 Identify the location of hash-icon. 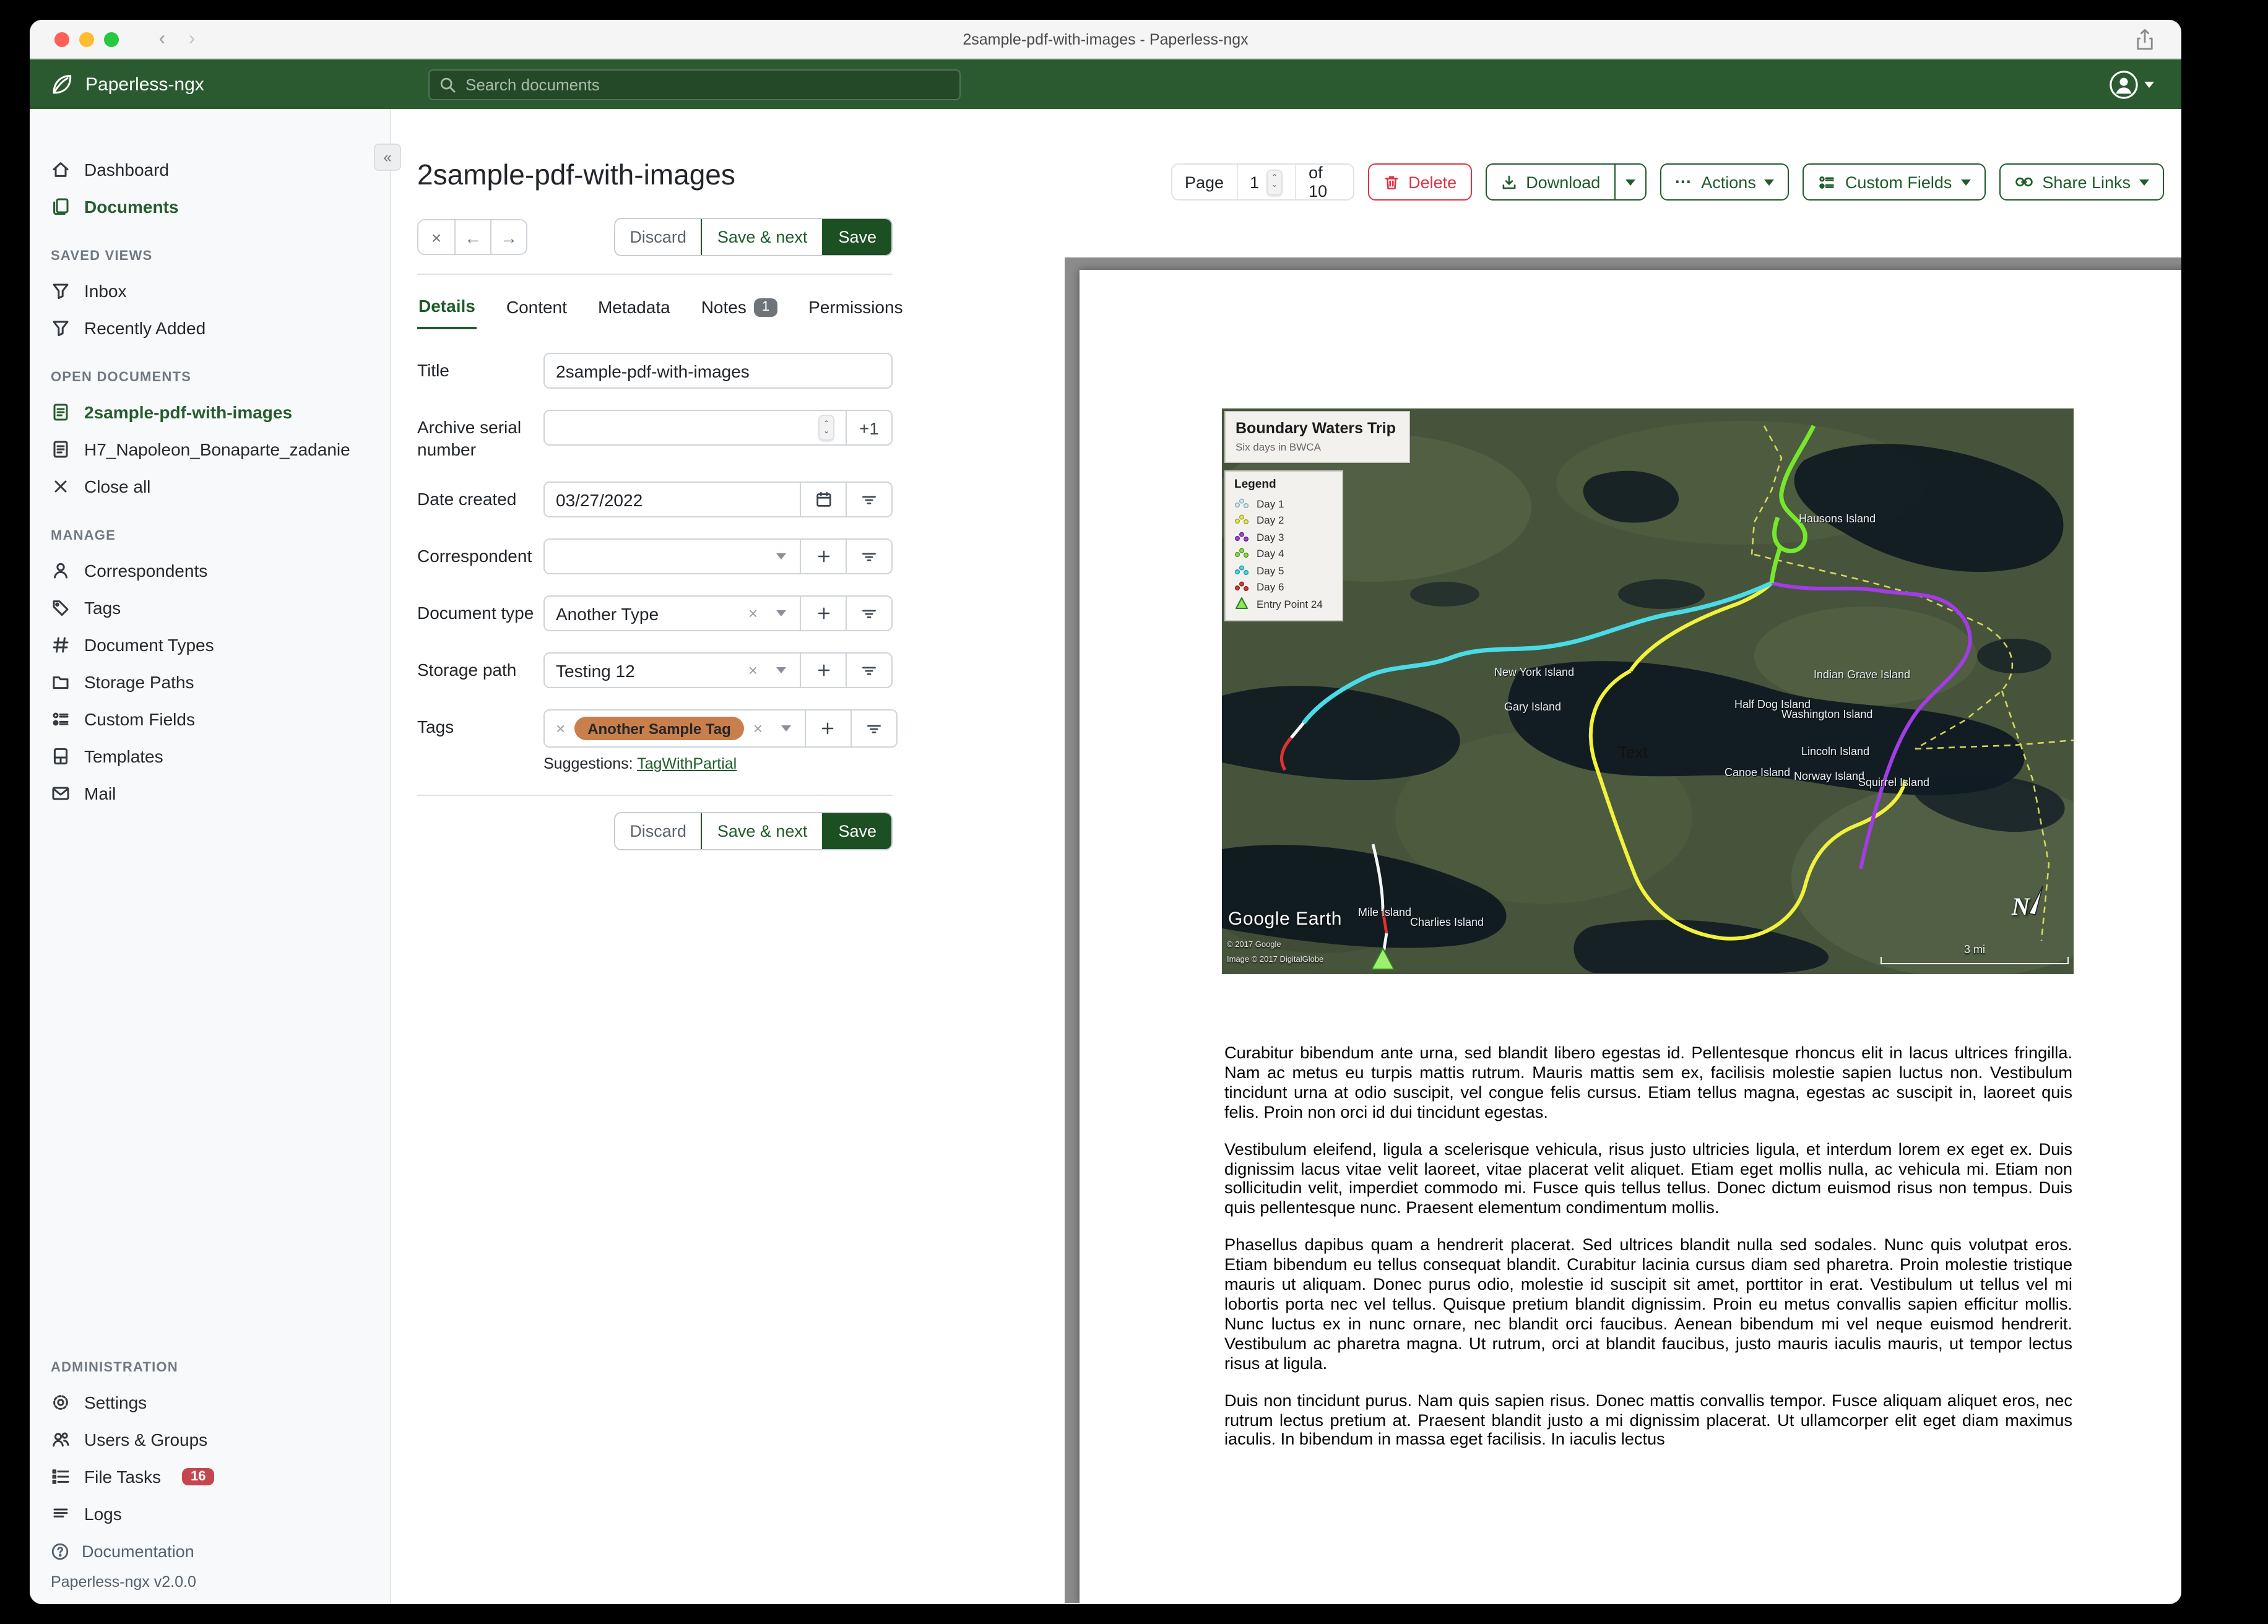
(61, 645).